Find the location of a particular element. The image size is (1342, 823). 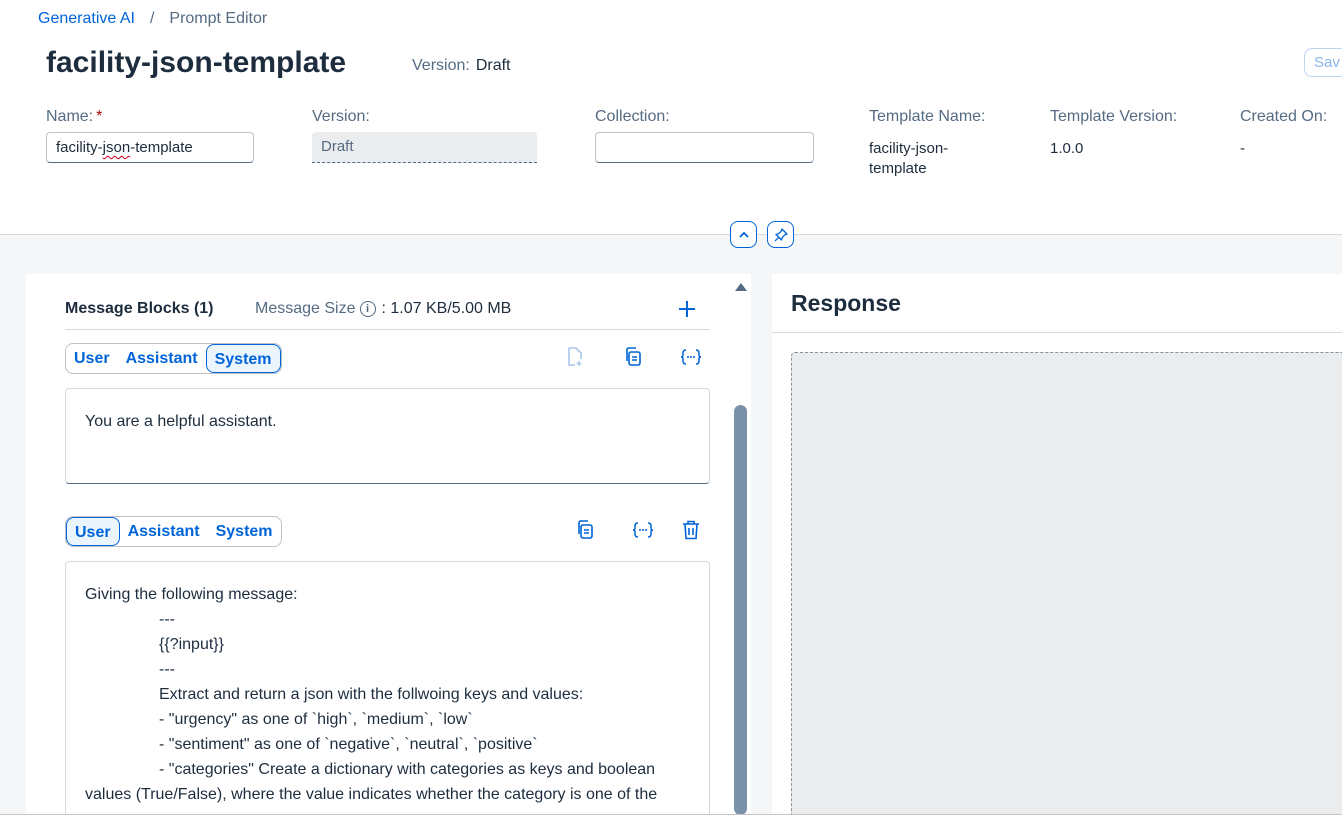

template-version-label: Template Version: is located at coordinates (1114, 116).